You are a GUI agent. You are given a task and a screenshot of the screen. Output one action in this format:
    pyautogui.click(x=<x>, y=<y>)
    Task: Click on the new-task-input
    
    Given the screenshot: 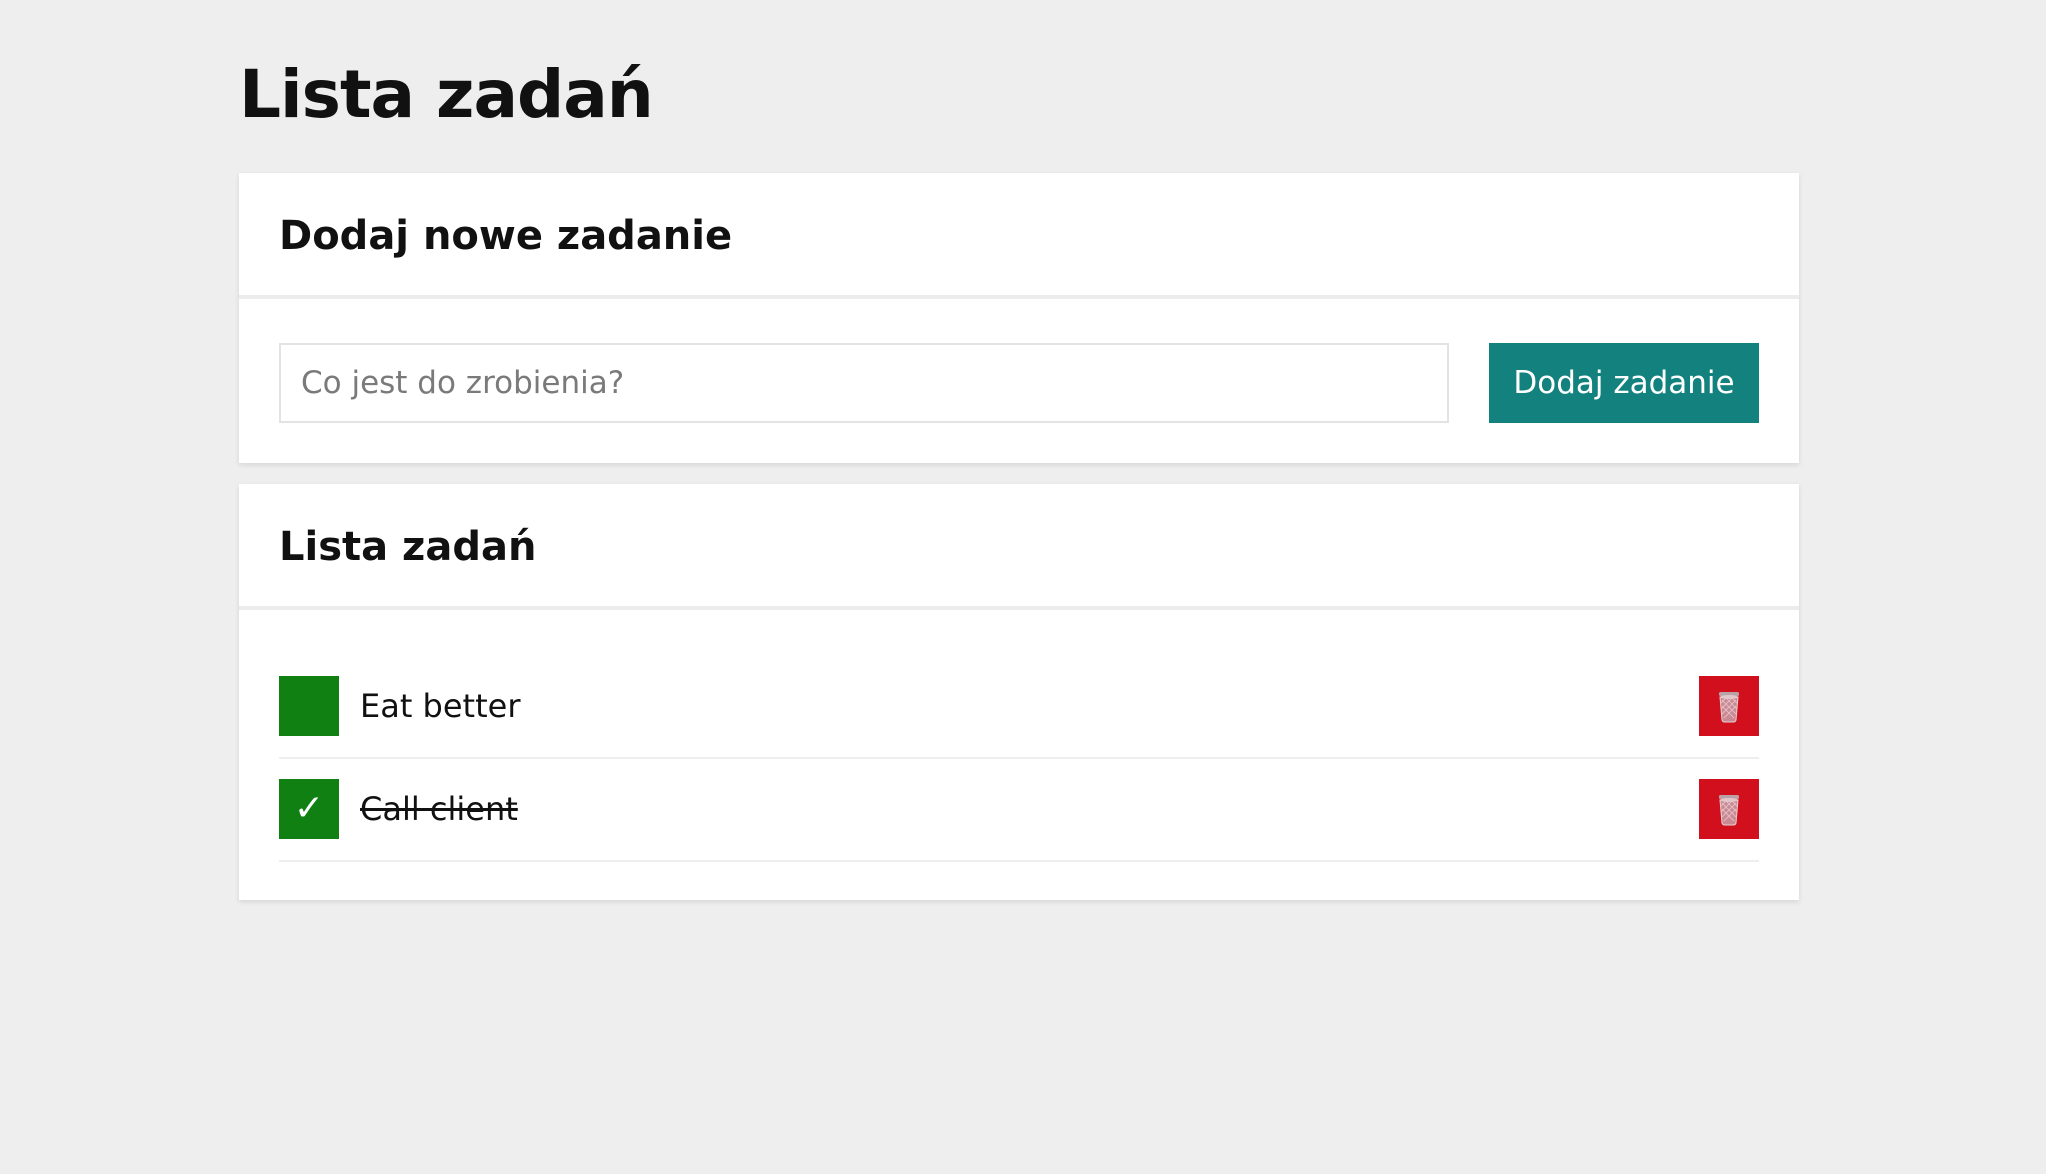 What is the action you would take?
    pyautogui.click(x=864, y=383)
    